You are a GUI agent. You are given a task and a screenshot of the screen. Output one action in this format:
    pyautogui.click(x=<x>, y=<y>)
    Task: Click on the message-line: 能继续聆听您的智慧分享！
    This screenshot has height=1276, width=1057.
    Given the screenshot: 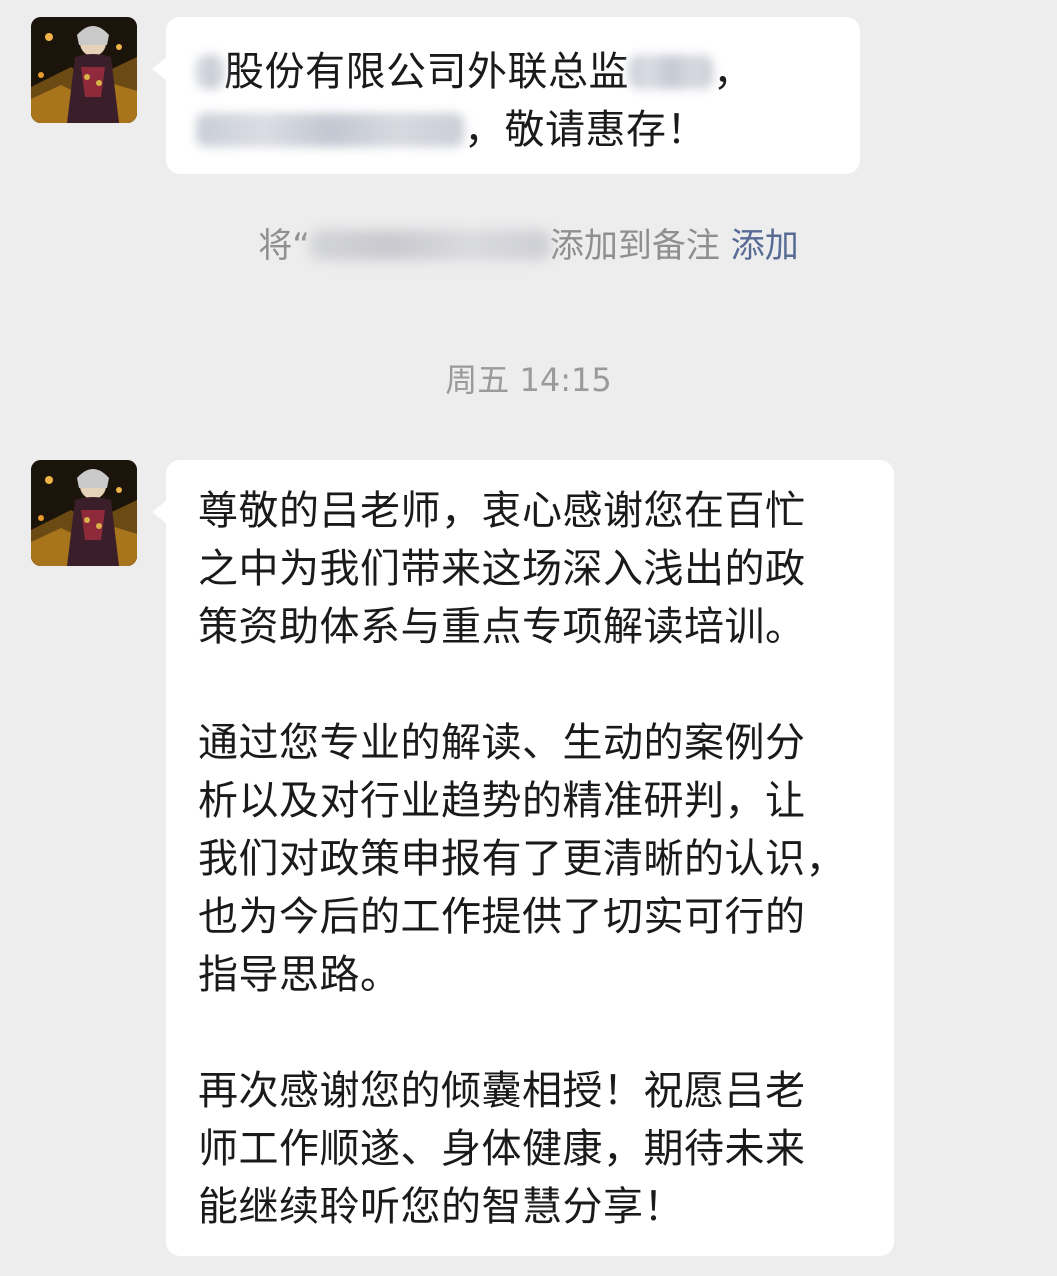 What is the action you would take?
    pyautogui.click(x=441, y=1207)
    